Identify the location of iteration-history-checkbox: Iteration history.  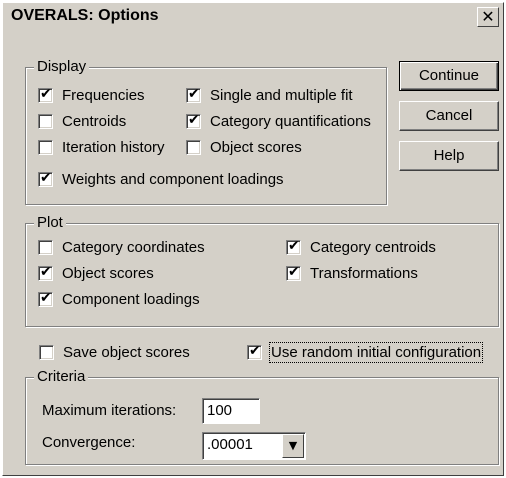
(101, 147).